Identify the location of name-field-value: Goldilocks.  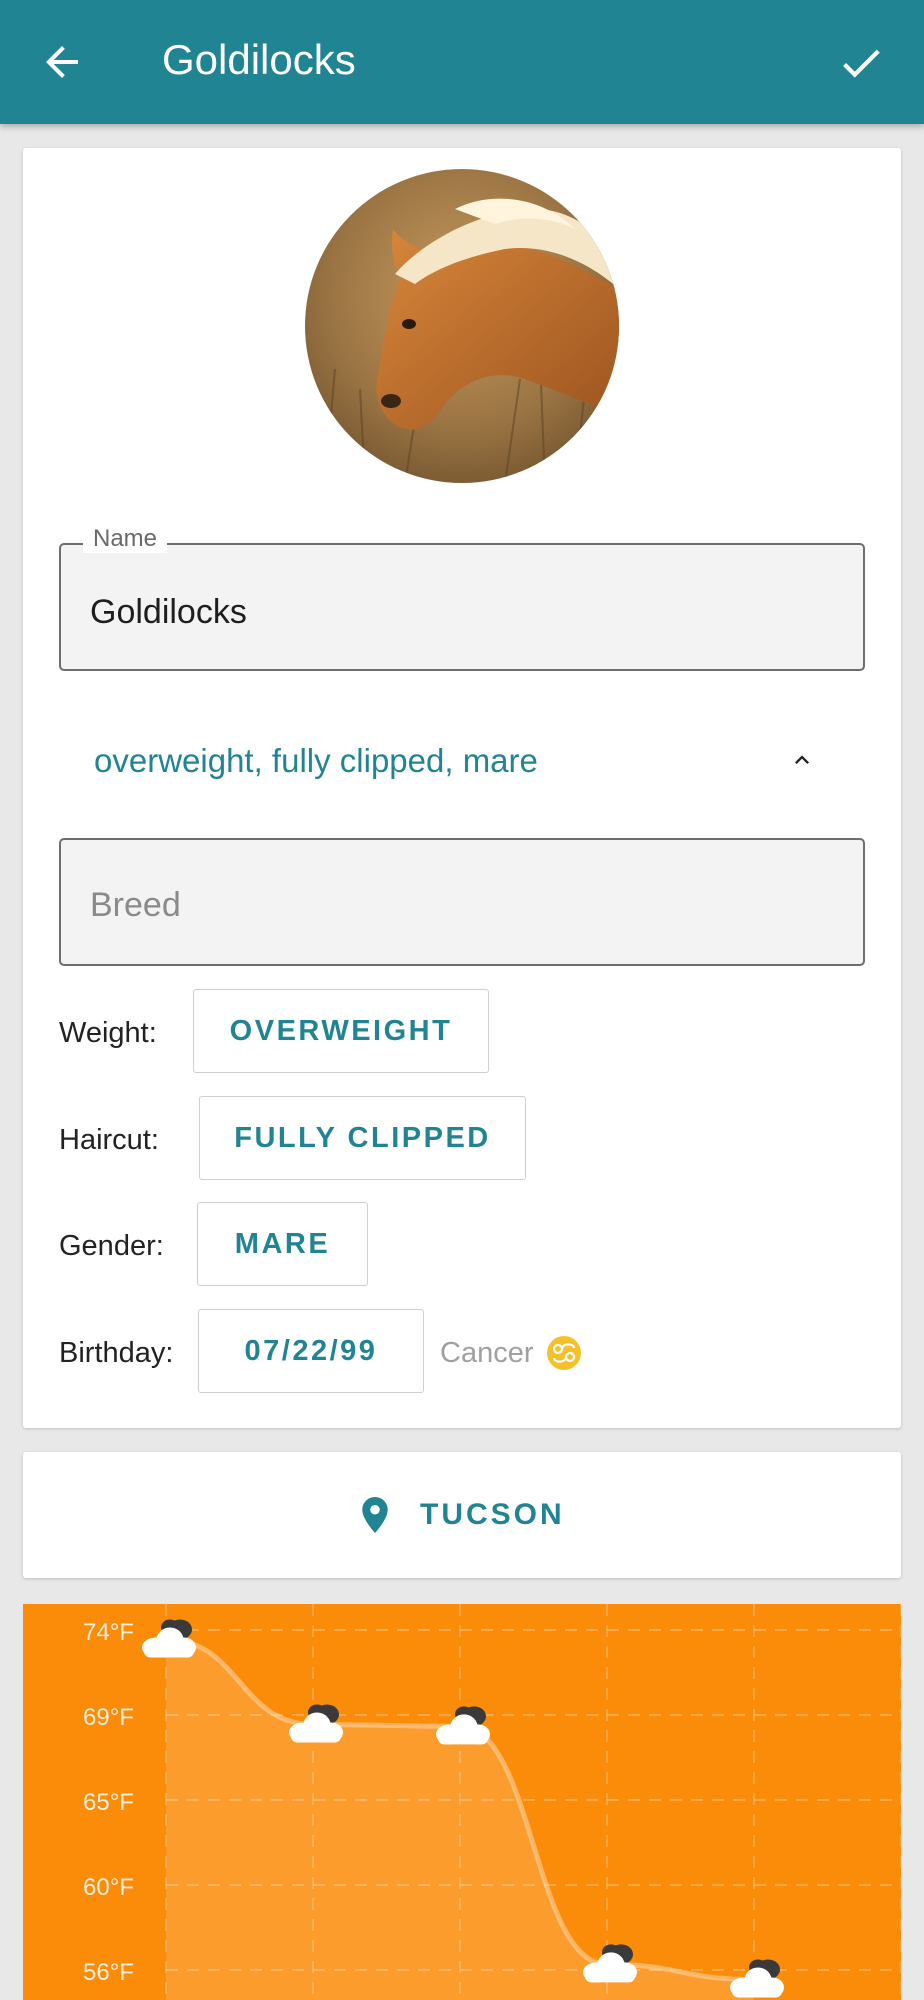
(168, 612).